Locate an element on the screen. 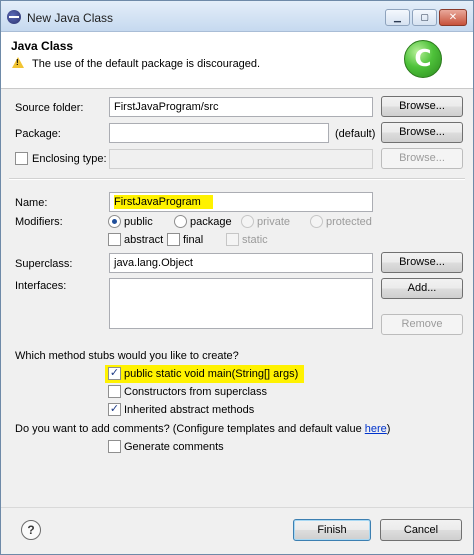 The width and height of the screenshot is (474, 555). private-radio-label: private is located at coordinates (274, 222).